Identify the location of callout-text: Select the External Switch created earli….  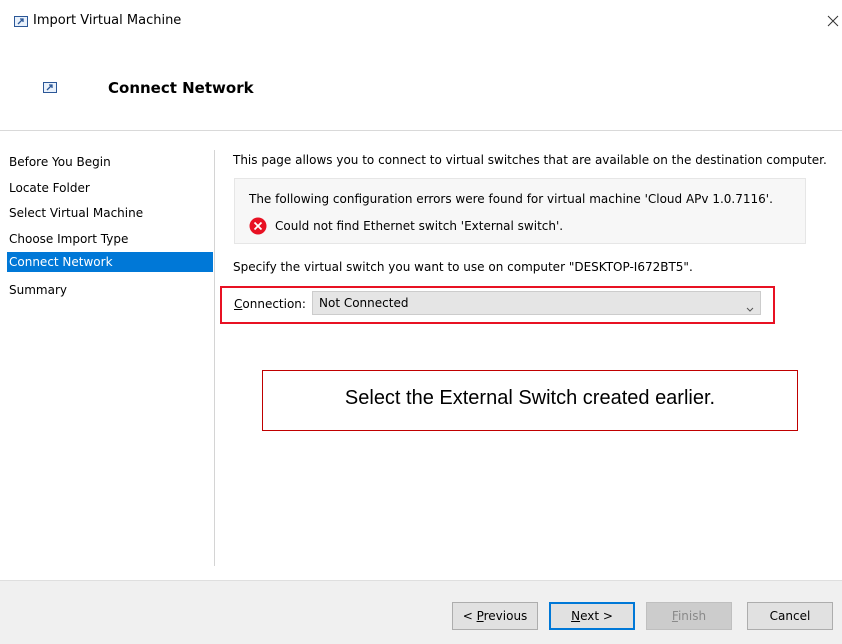
(530, 398).